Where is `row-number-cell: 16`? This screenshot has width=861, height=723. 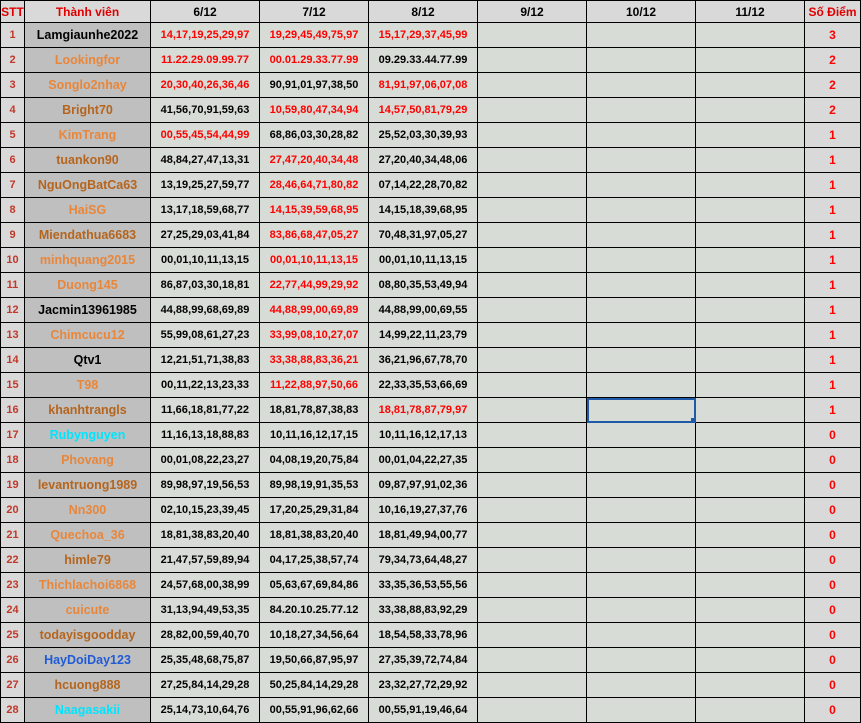
row-number-cell: 16 is located at coordinates (12, 410).